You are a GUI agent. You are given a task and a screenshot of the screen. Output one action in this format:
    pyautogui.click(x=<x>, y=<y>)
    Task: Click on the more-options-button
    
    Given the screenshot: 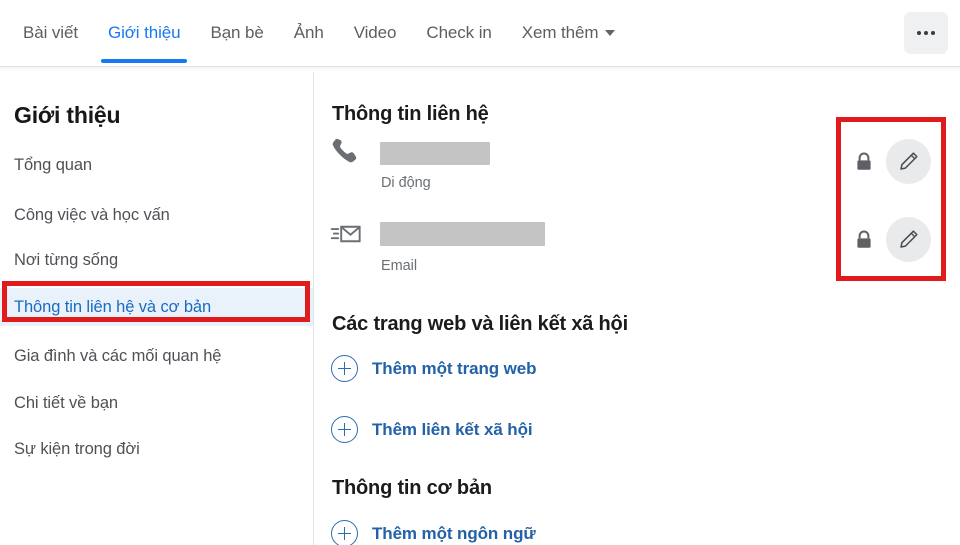 What is the action you would take?
    pyautogui.click(x=926, y=33)
    